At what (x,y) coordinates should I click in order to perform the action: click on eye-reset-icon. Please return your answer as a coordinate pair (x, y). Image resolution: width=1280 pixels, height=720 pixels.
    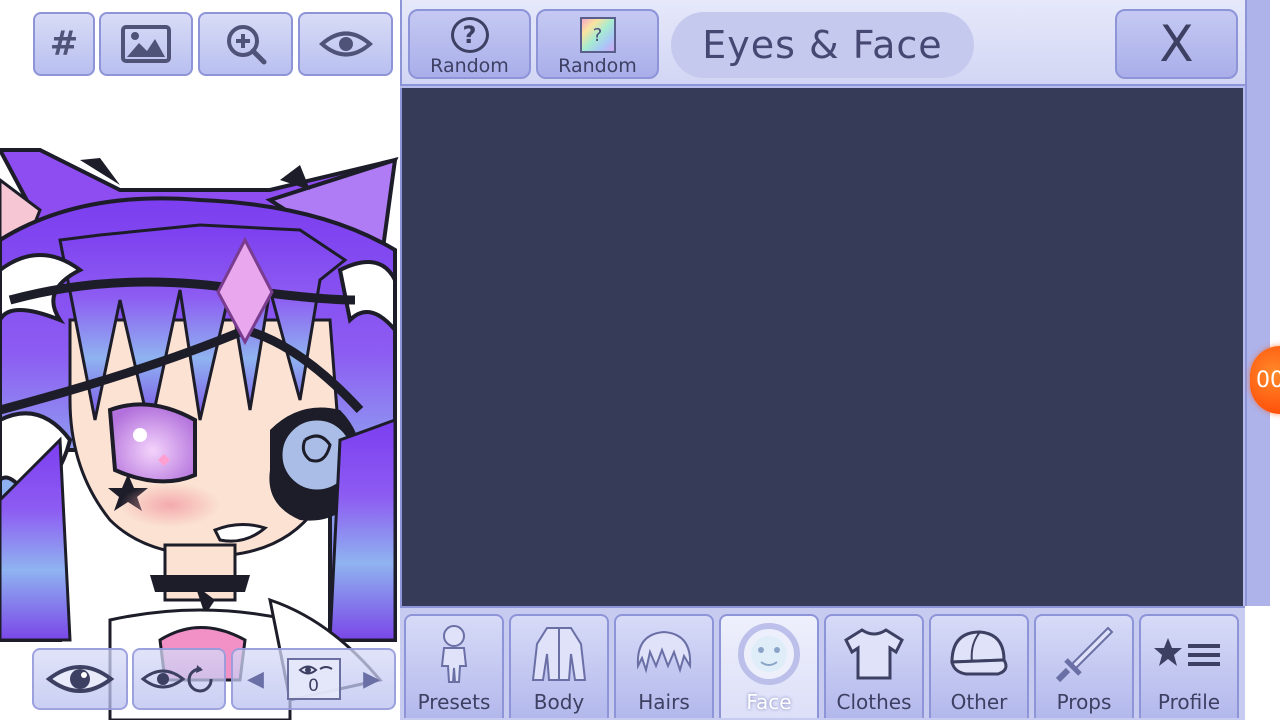
    Looking at the image, I should click on (176, 679).